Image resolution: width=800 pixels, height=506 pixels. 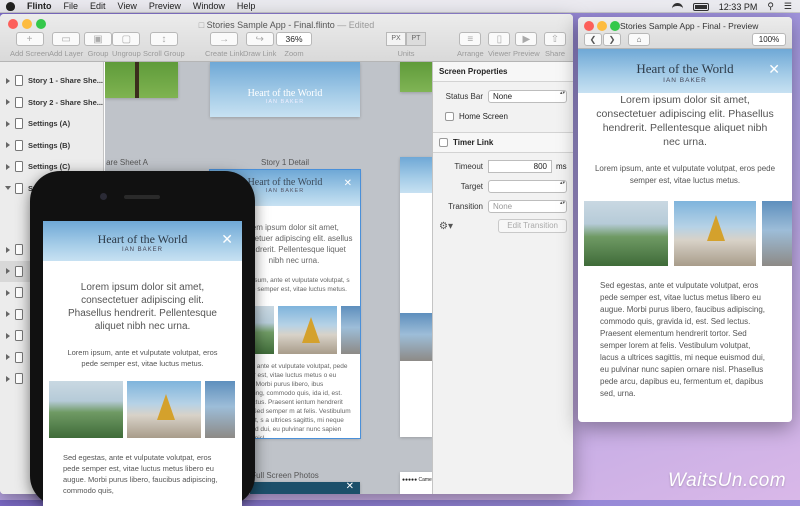 I want to click on screen-camera: ●●●●● Came, so click(x=416, y=483).